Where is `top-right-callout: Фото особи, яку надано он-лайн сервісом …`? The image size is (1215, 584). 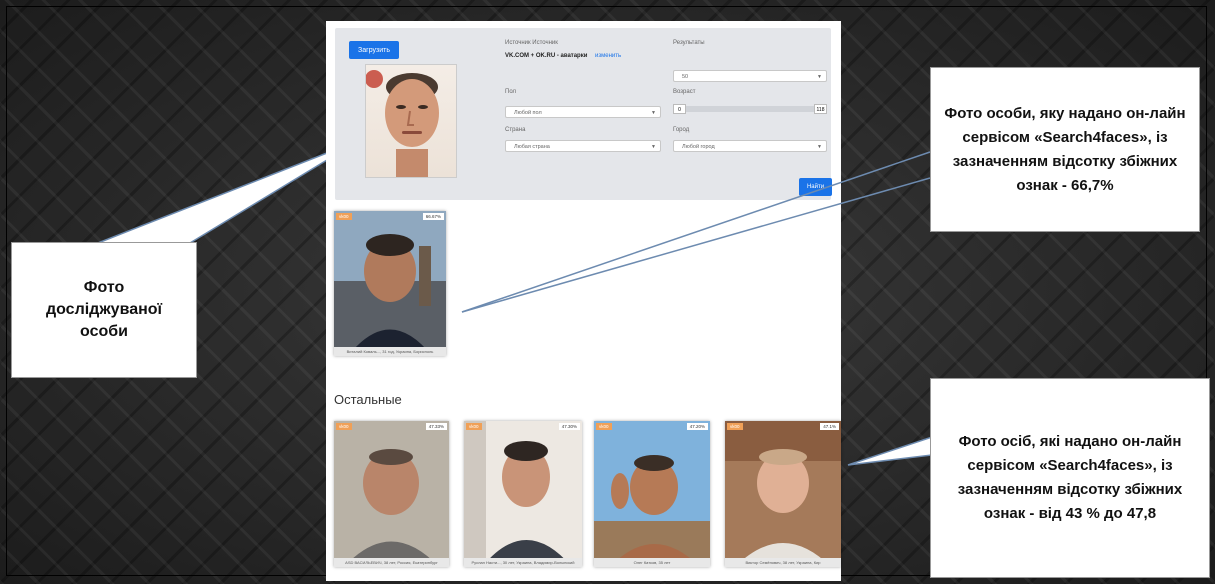 top-right-callout: Фото особи, яку надано он-лайн сервісом … is located at coordinates (1065, 149).